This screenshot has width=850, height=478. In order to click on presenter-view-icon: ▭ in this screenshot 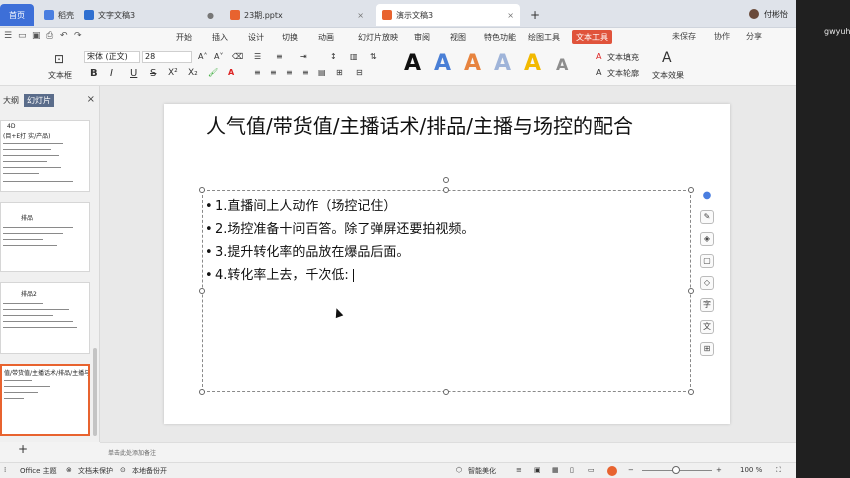, I will do `click(591, 470)`.